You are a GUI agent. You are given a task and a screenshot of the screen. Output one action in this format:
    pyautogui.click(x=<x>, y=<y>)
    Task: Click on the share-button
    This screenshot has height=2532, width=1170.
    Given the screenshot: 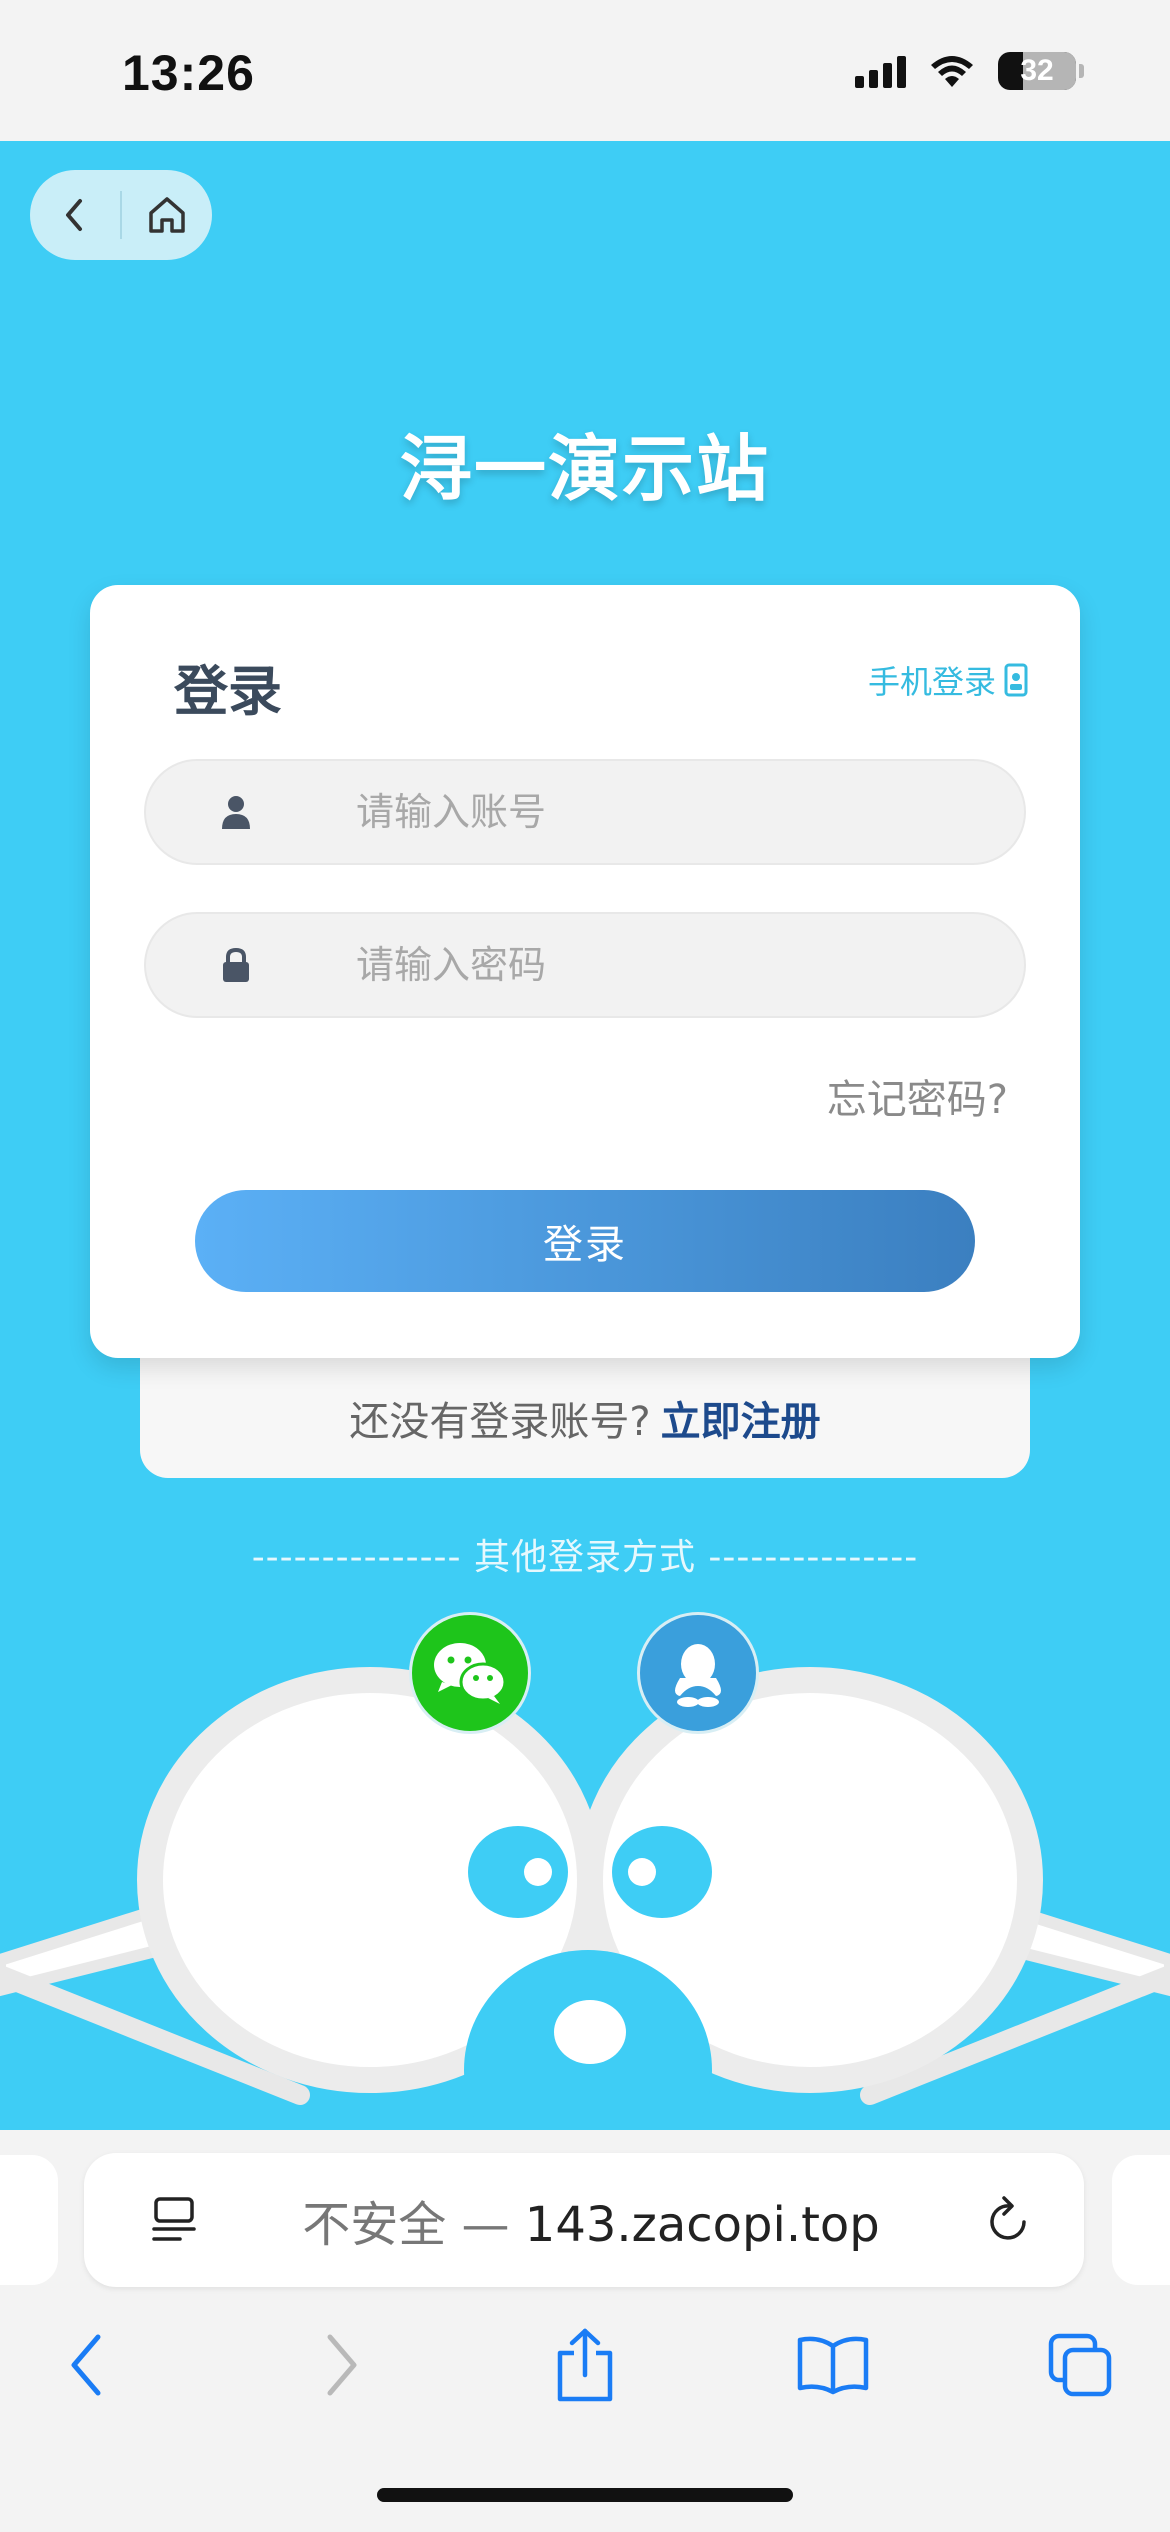 What is the action you would take?
    pyautogui.click(x=585, y=2365)
    